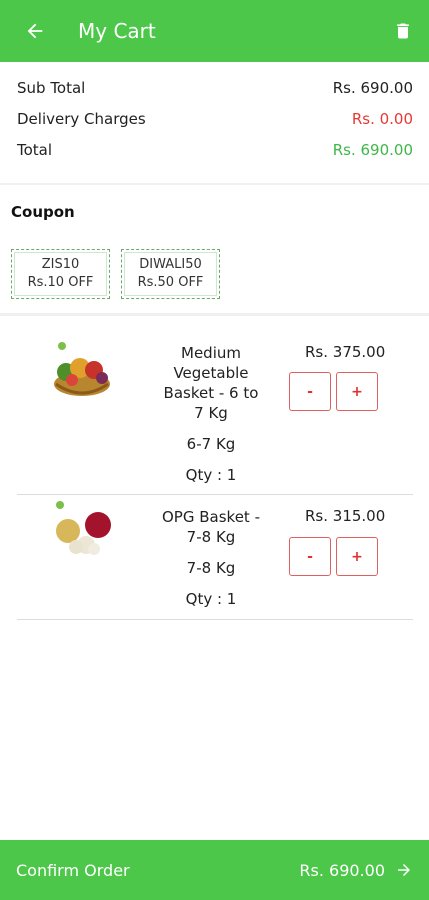 Image resolution: width=429 pixels, height=900 pixels. Describe the element at coordinates (215, 87) in the screenshot. I see `subtotal-row: Sub Total Rs. 690.00` at that location.